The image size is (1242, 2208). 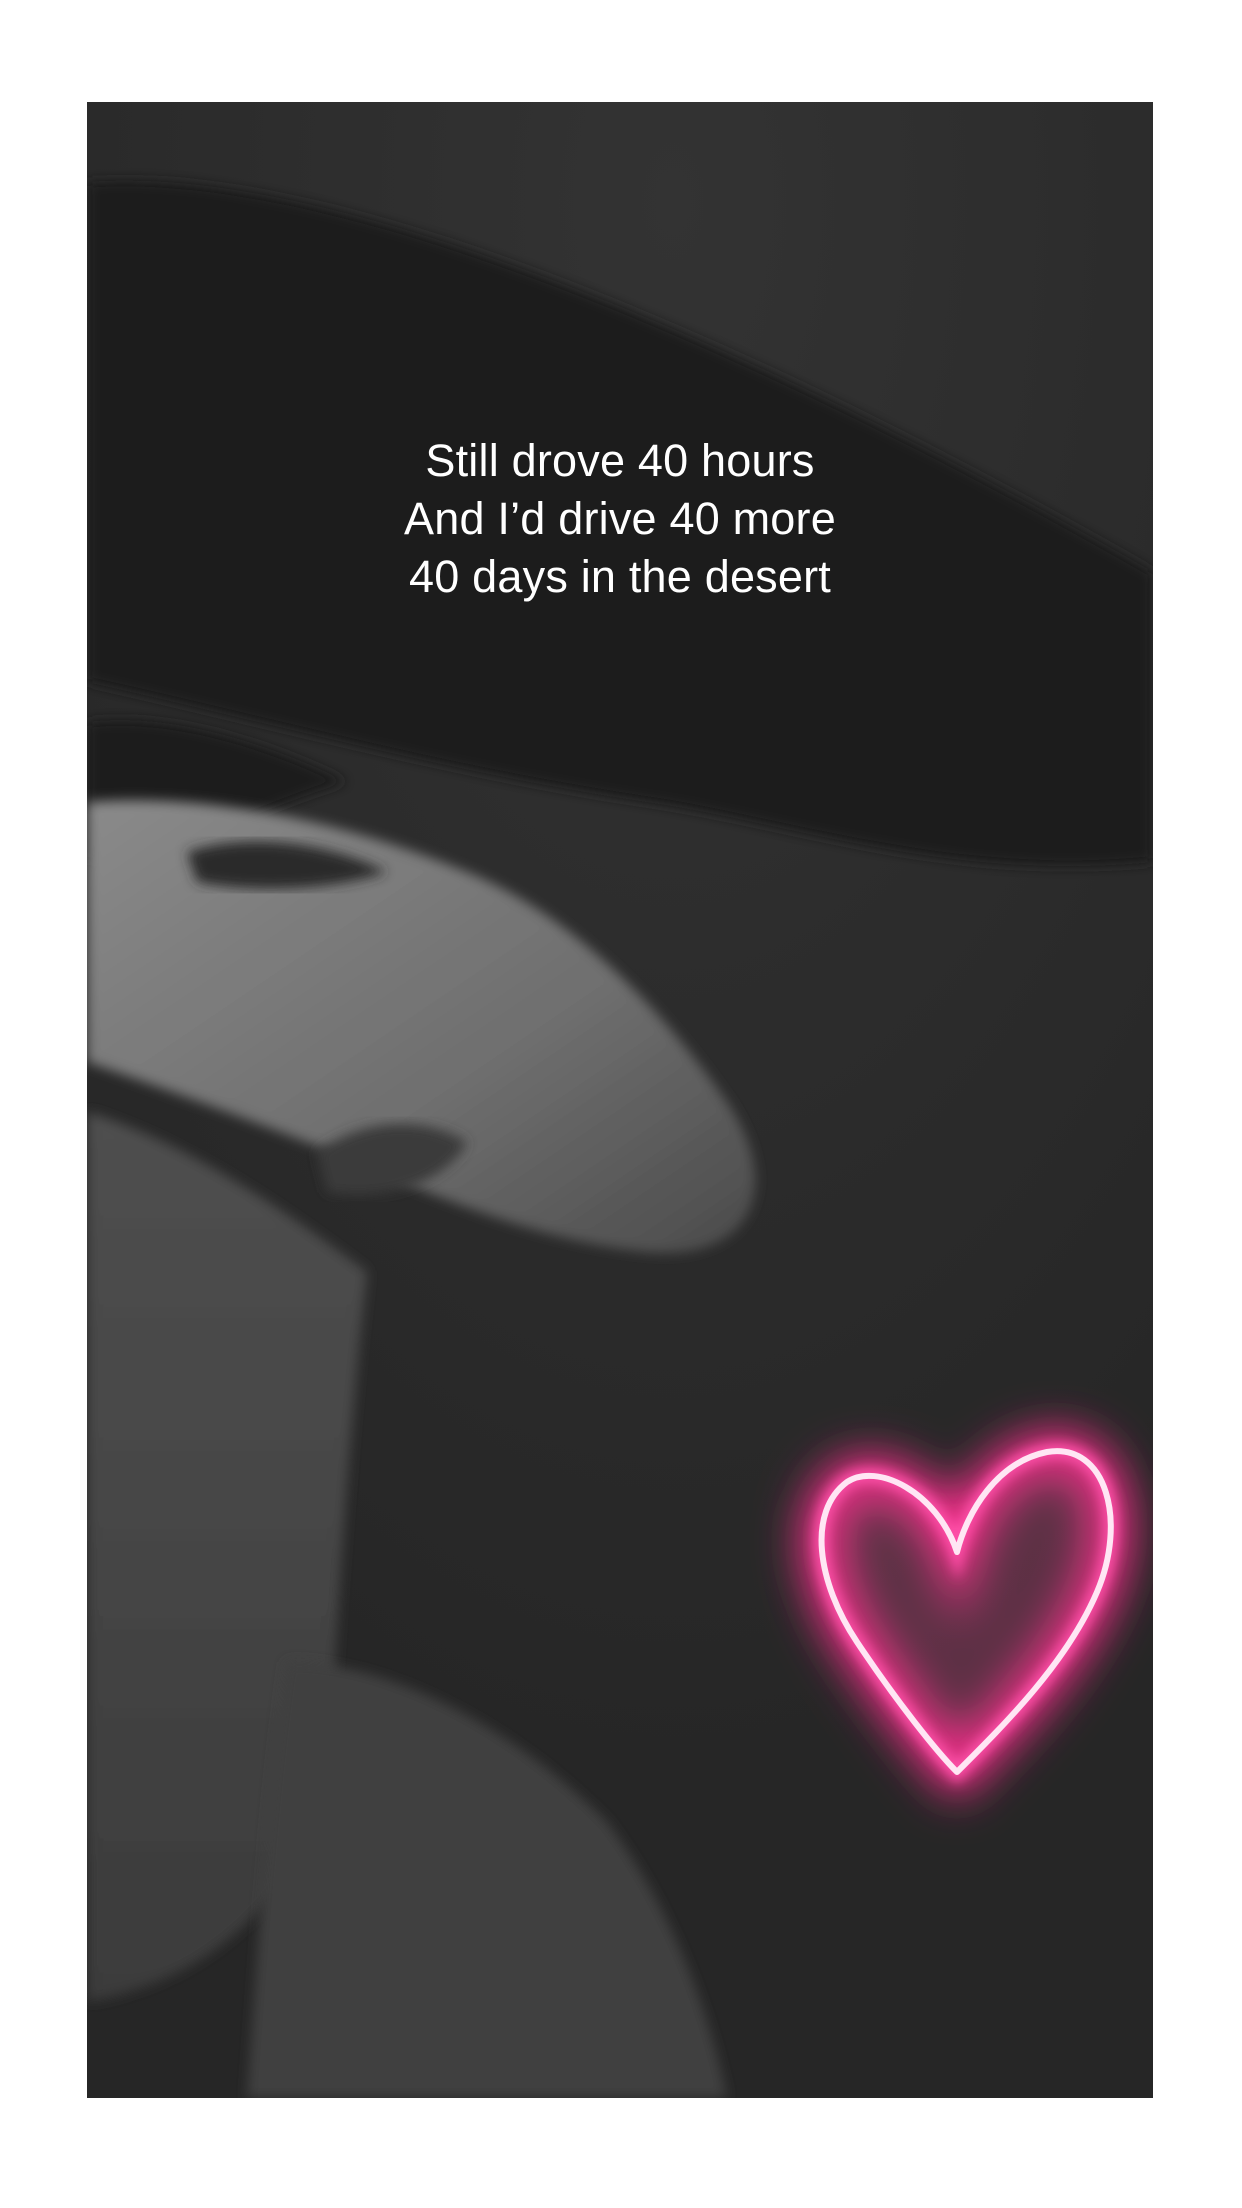 What do you see at coordinates (950, 1612) in the screenshot?
I see `neon-heart-icon` at bounding box center [950, 1612].